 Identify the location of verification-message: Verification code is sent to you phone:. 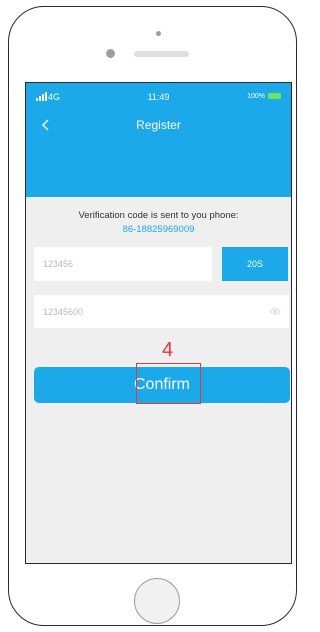
(158, 215).